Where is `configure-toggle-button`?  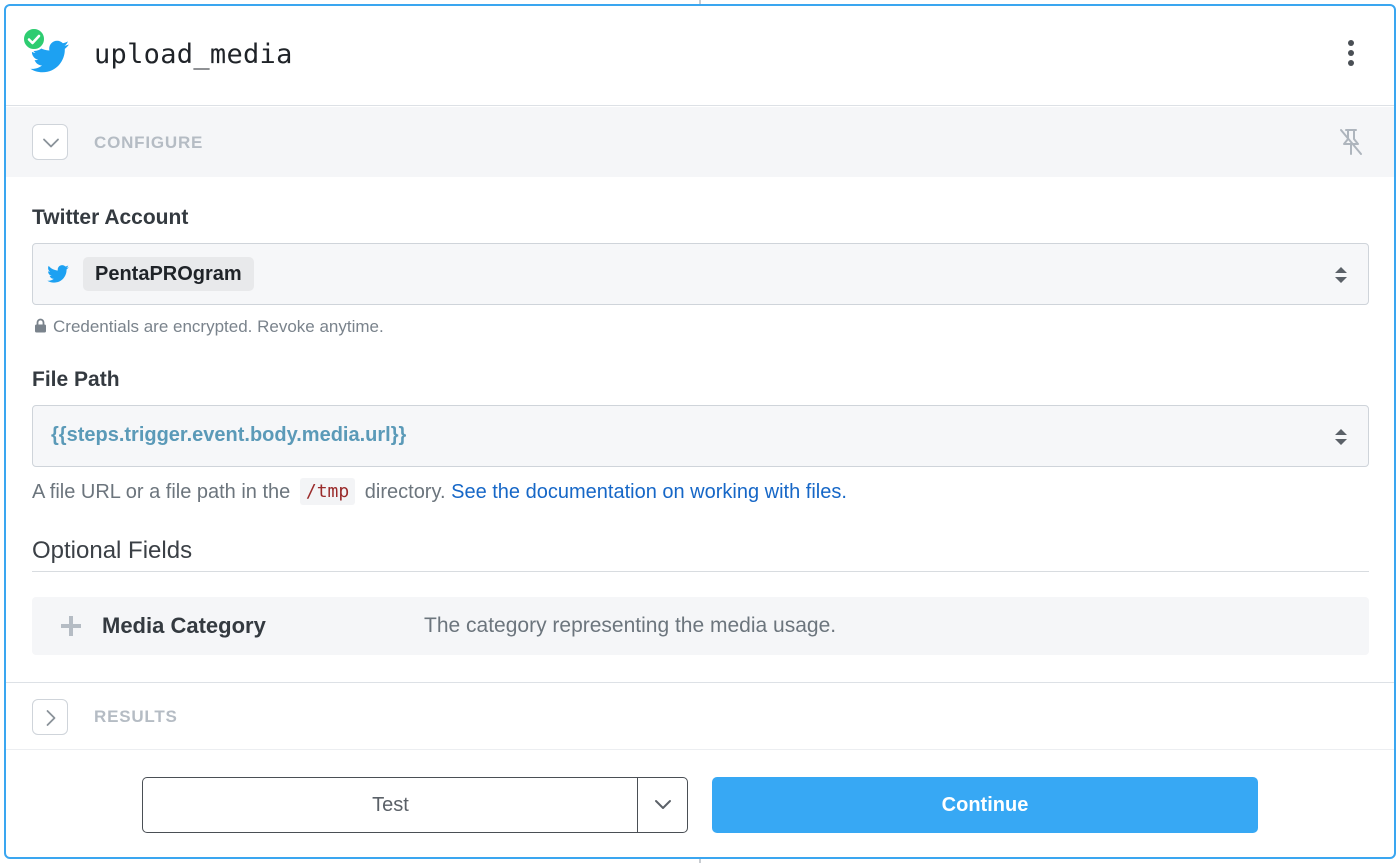
configure-toggle-button is located at coordinates (50, 142).